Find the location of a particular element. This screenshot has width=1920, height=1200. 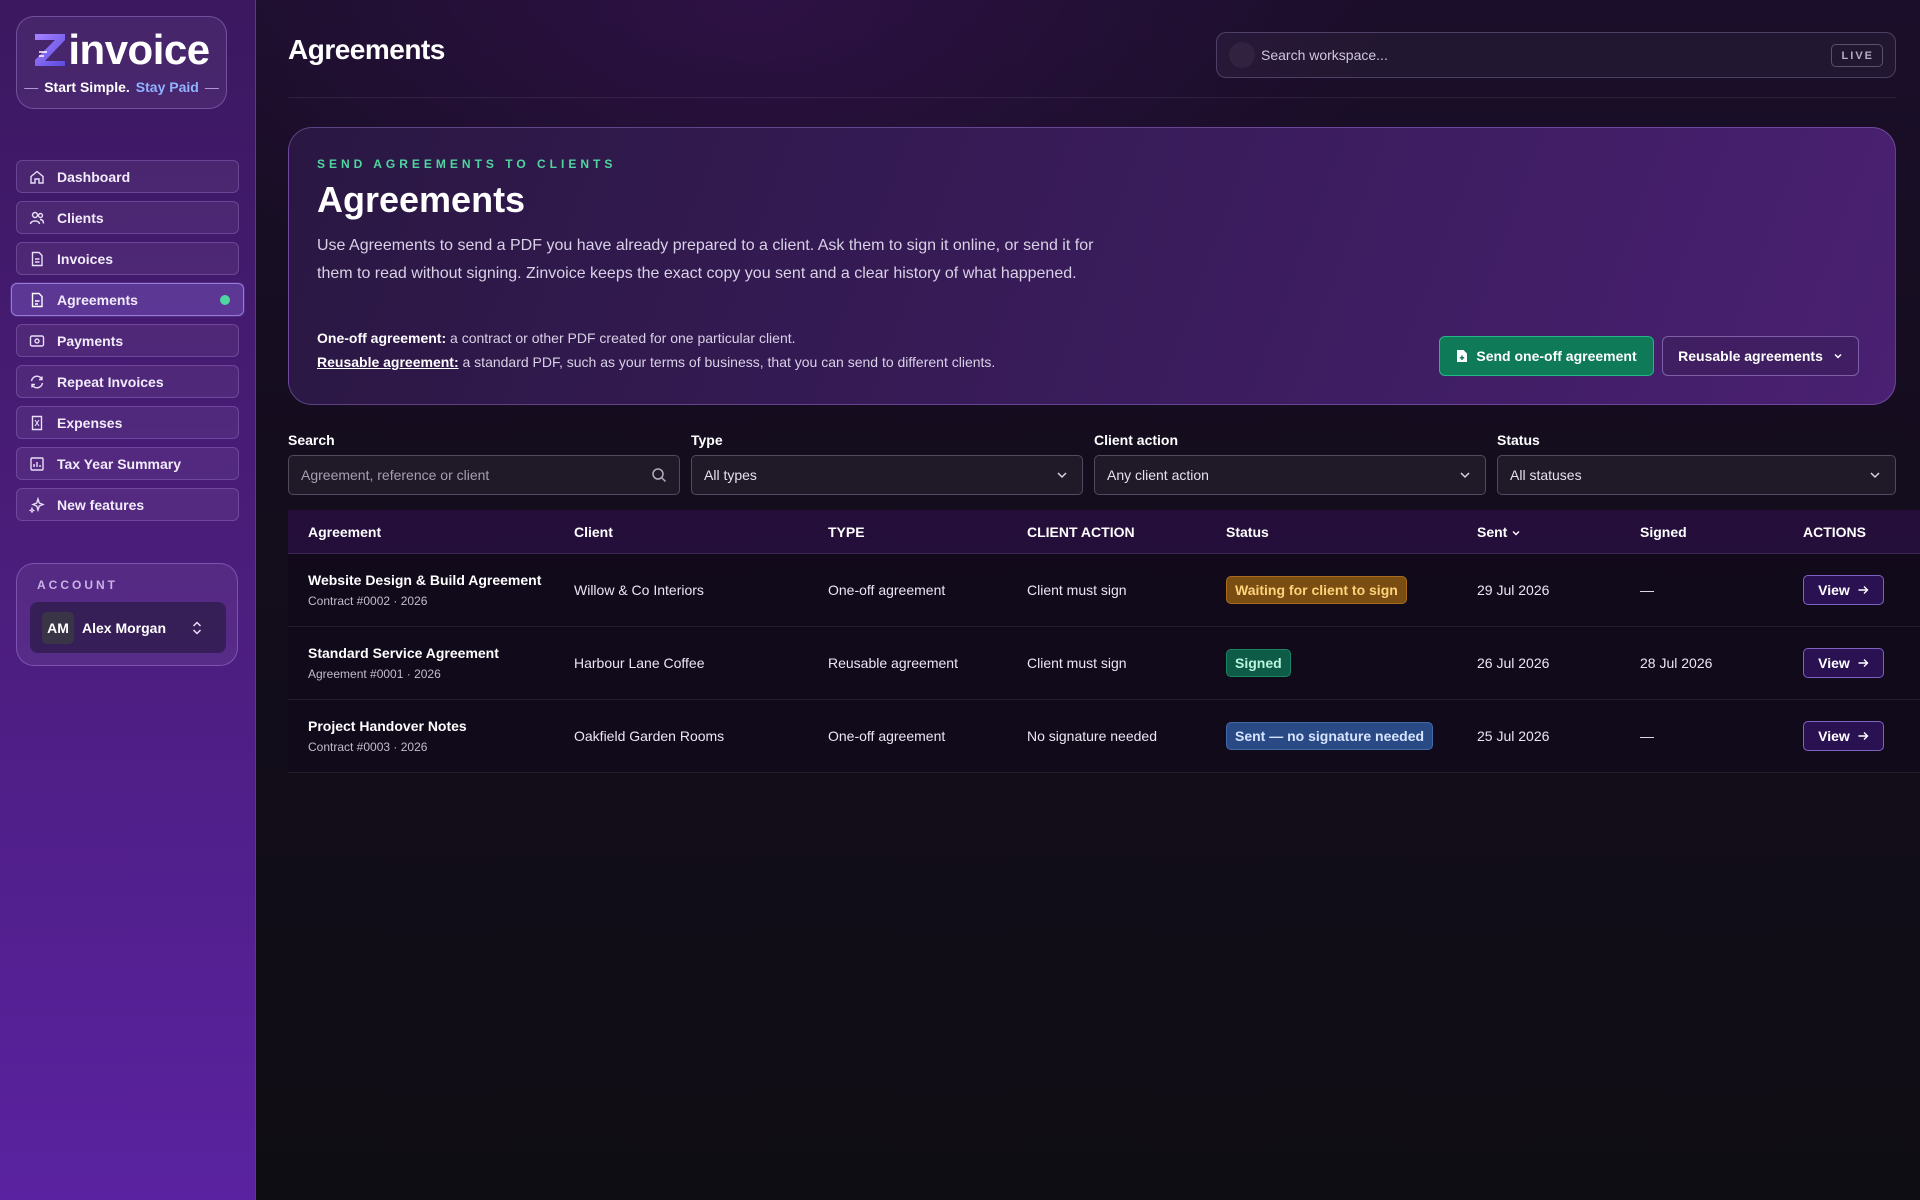

status-select: All statuses is located at coordinates (1696, 475).